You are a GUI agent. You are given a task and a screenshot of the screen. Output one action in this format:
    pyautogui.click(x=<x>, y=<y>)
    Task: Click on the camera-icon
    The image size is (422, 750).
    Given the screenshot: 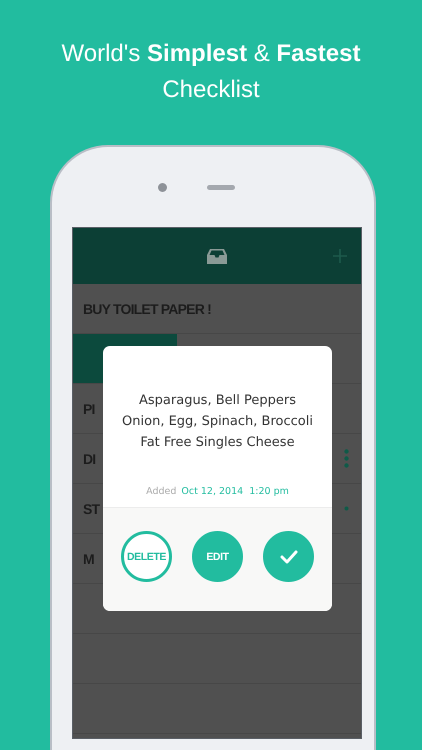 What is the action you would take?
    pyautogui.click(x=162, y=187)
    